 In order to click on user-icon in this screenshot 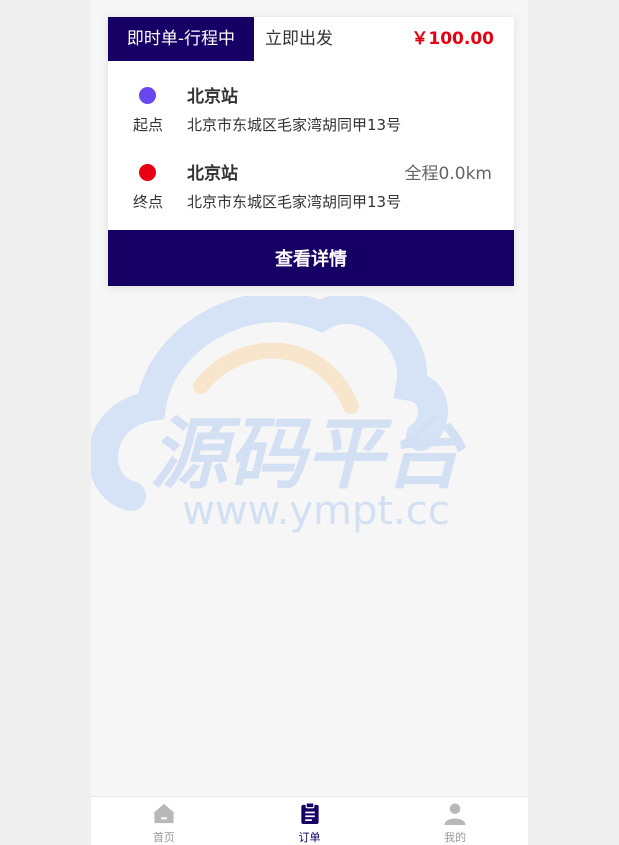, I will do `click(455, 814)`.